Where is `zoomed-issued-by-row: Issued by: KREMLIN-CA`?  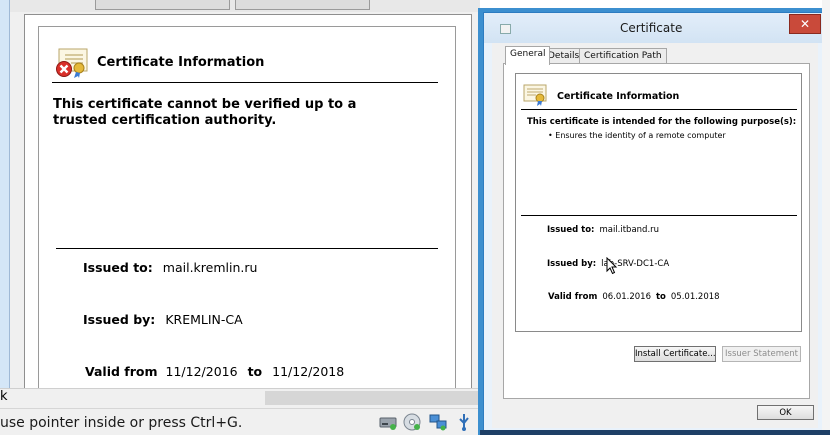 zoomed-issued-by-row: Issued by: KREMLIN-CA is located at coordinates (163, 319).